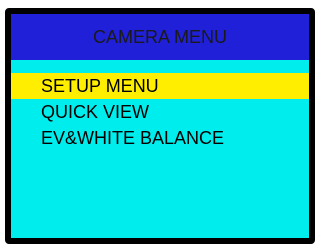 This screenshot has height=246, width=320. What do you see at coordinates (160, 138) in the screenshot?
I see `menu-item-ev-white-balance: EV&WHITE BALANCE` at bounding box center [160, 138].